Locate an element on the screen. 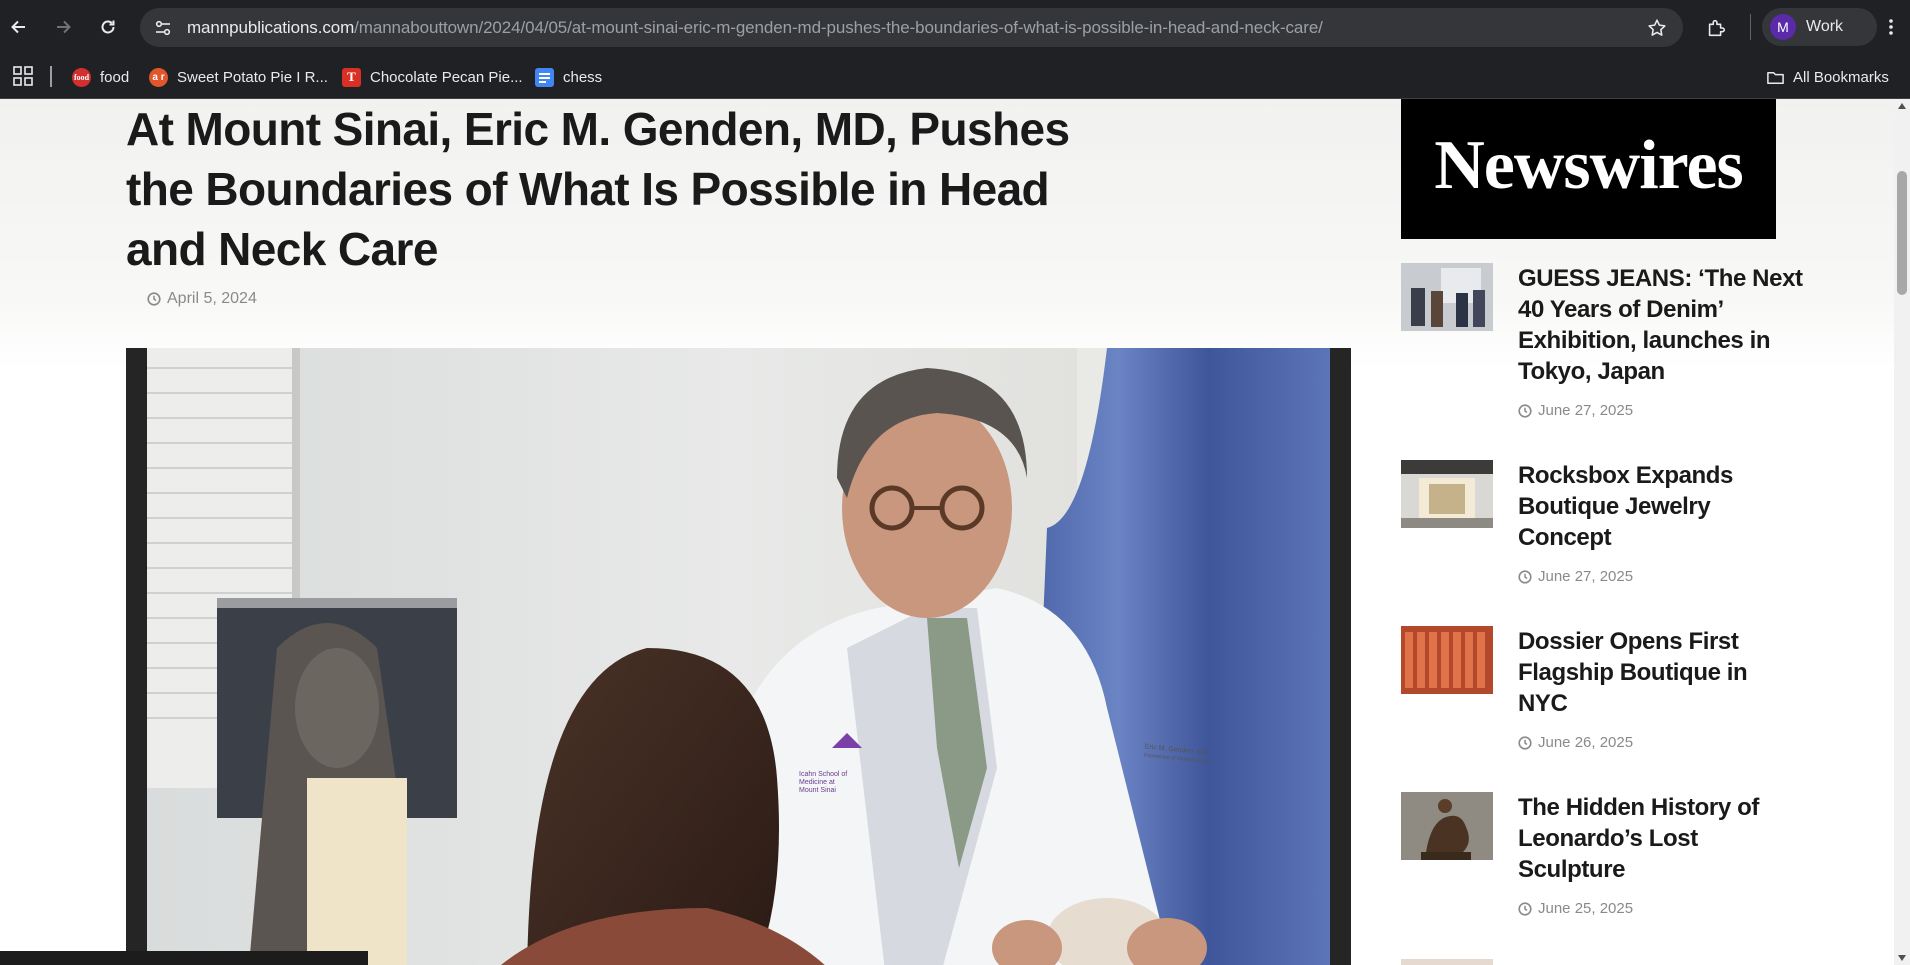 This screenshot has height=965, width=1910. bookmarks-divider is located at coordinates (51, 76).